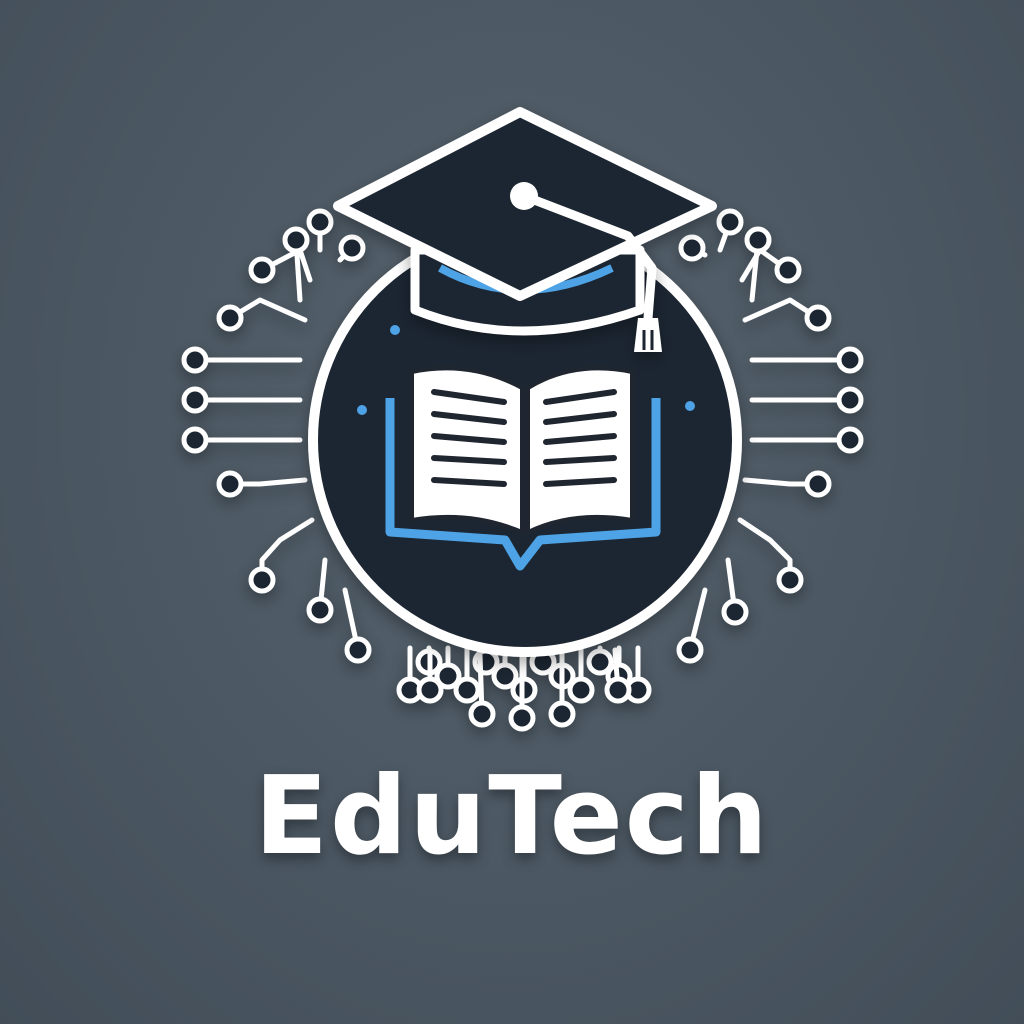 The height and width of the screenshot is (1024, 1024). Describe the element at coordinates (512, 816) in the screenshot. I see `brand-name: EduTech` at that location.